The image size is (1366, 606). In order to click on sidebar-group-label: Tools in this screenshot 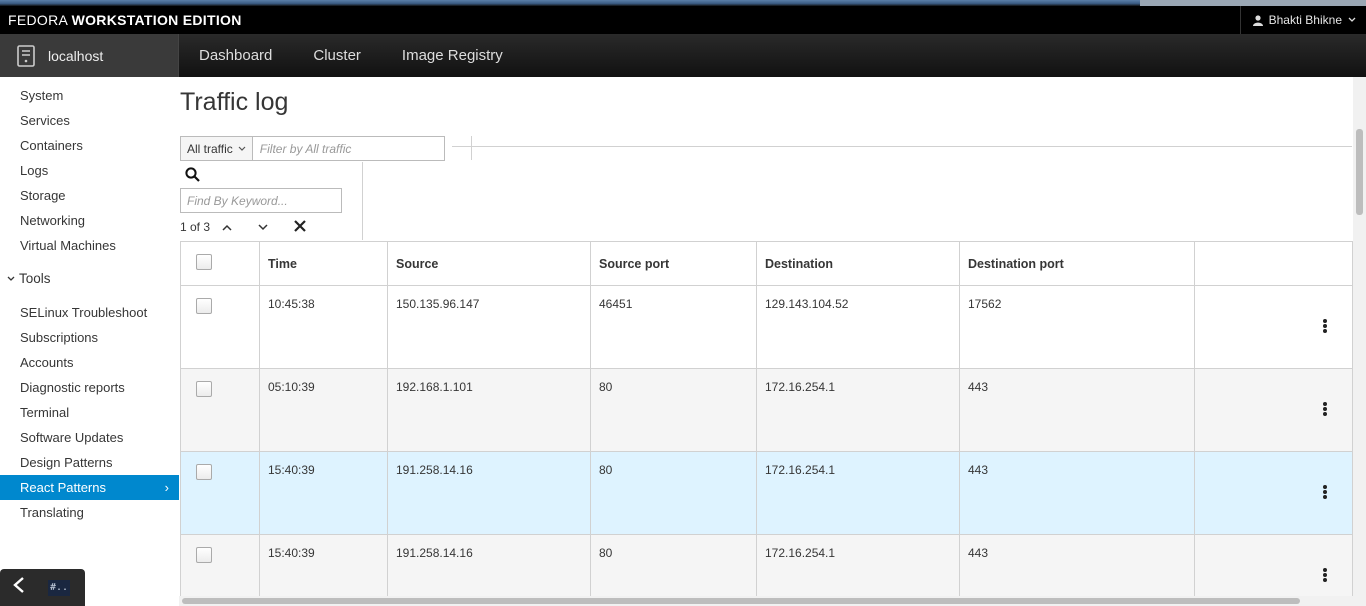, I will do `click(35, 278)`.